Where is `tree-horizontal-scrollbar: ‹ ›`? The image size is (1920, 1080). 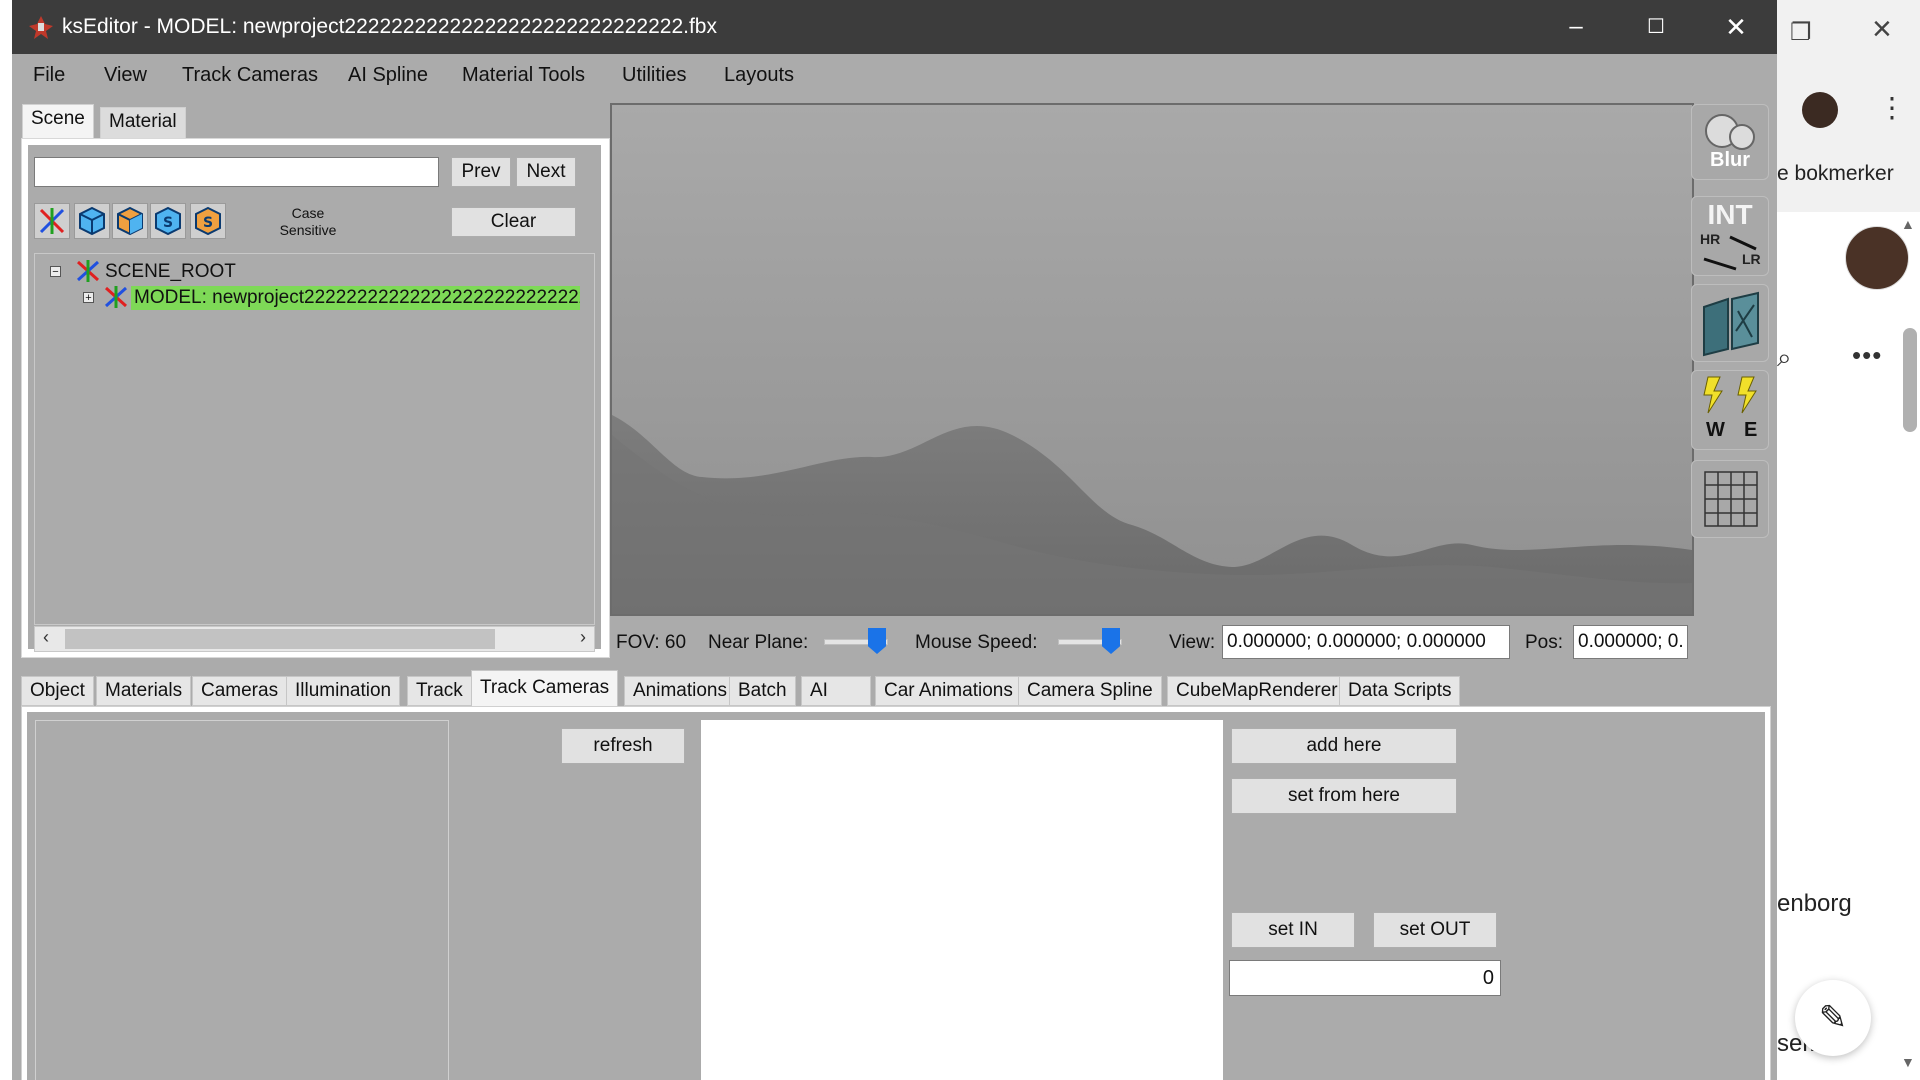
tree-horizontal-scrollbar: ‹ › is located at coordinates (314, 639).